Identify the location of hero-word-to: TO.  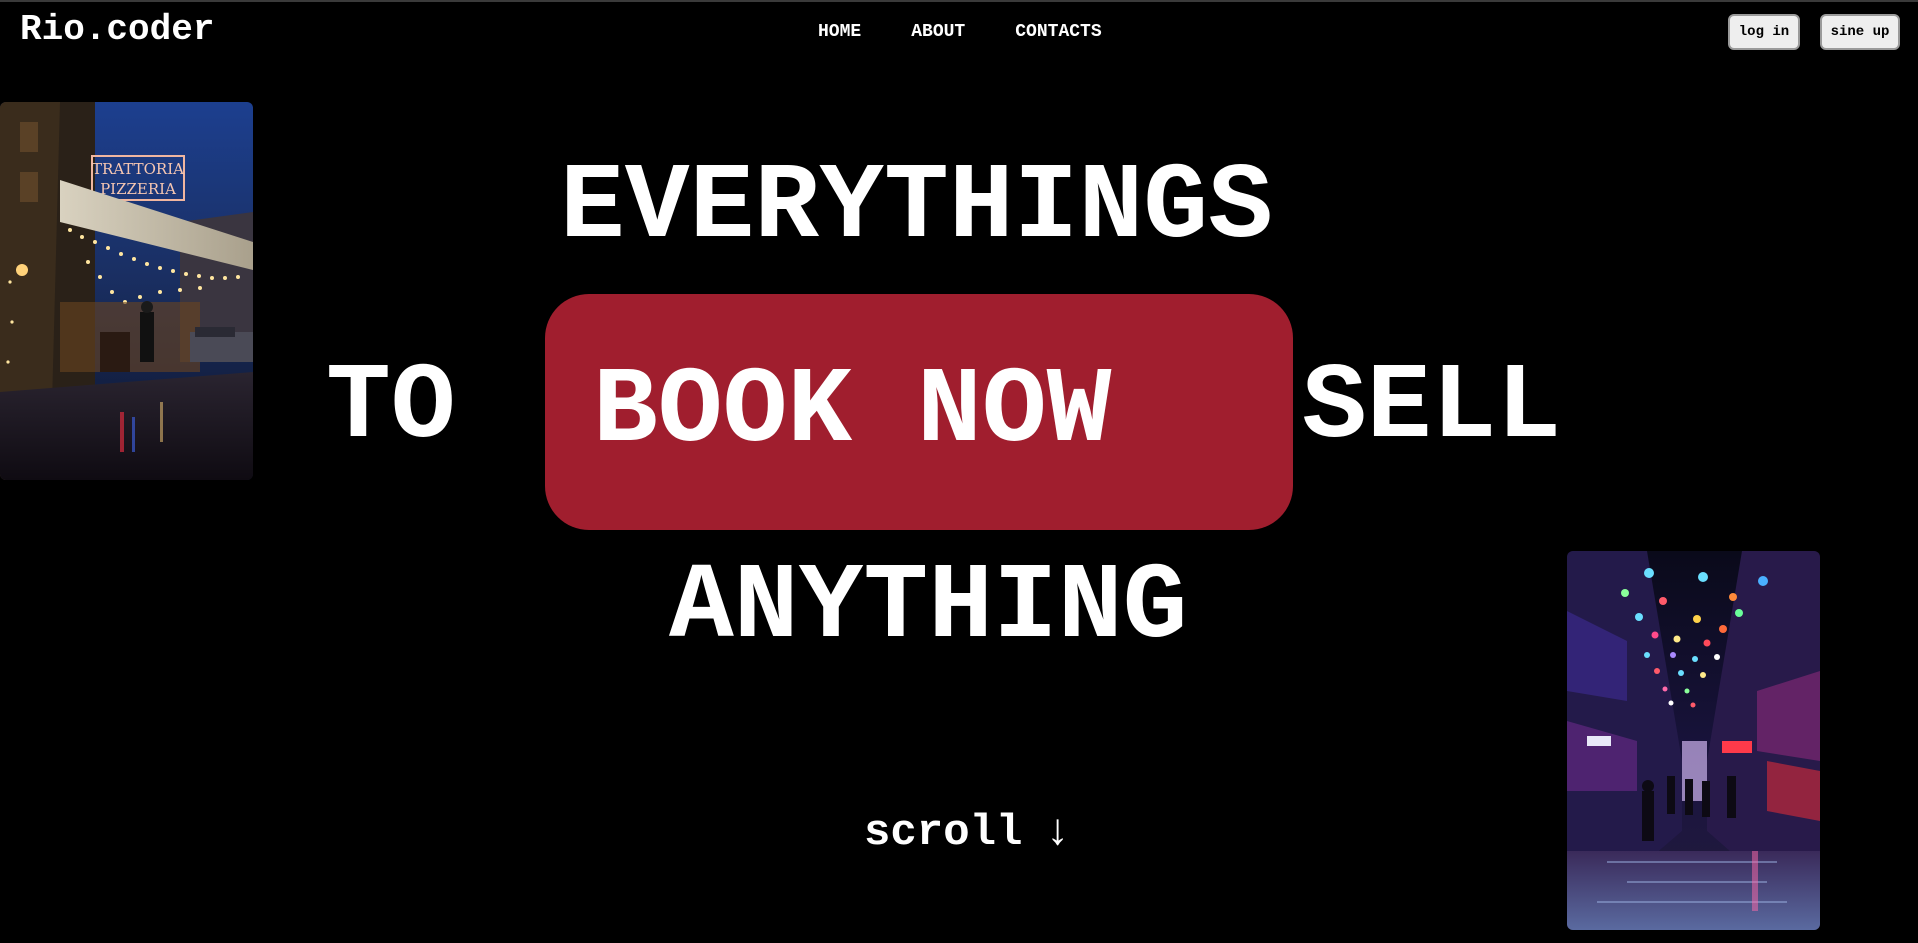
(391, 408).